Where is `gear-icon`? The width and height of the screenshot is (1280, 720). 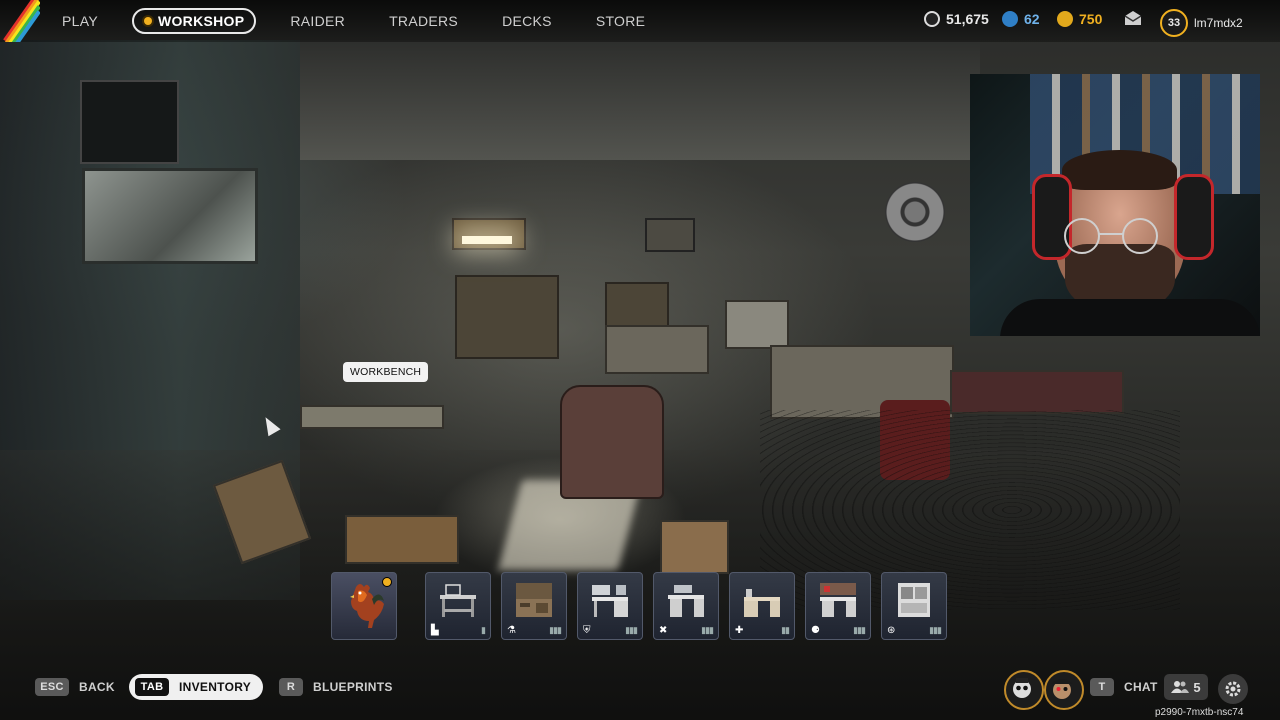
gear-icon is located at coordinates (1233, 689).